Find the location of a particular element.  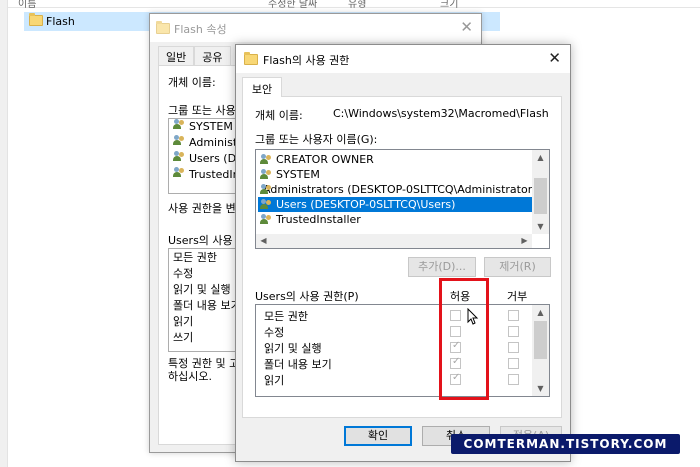

column-name: 이름 is located at coordinates (27, 5).